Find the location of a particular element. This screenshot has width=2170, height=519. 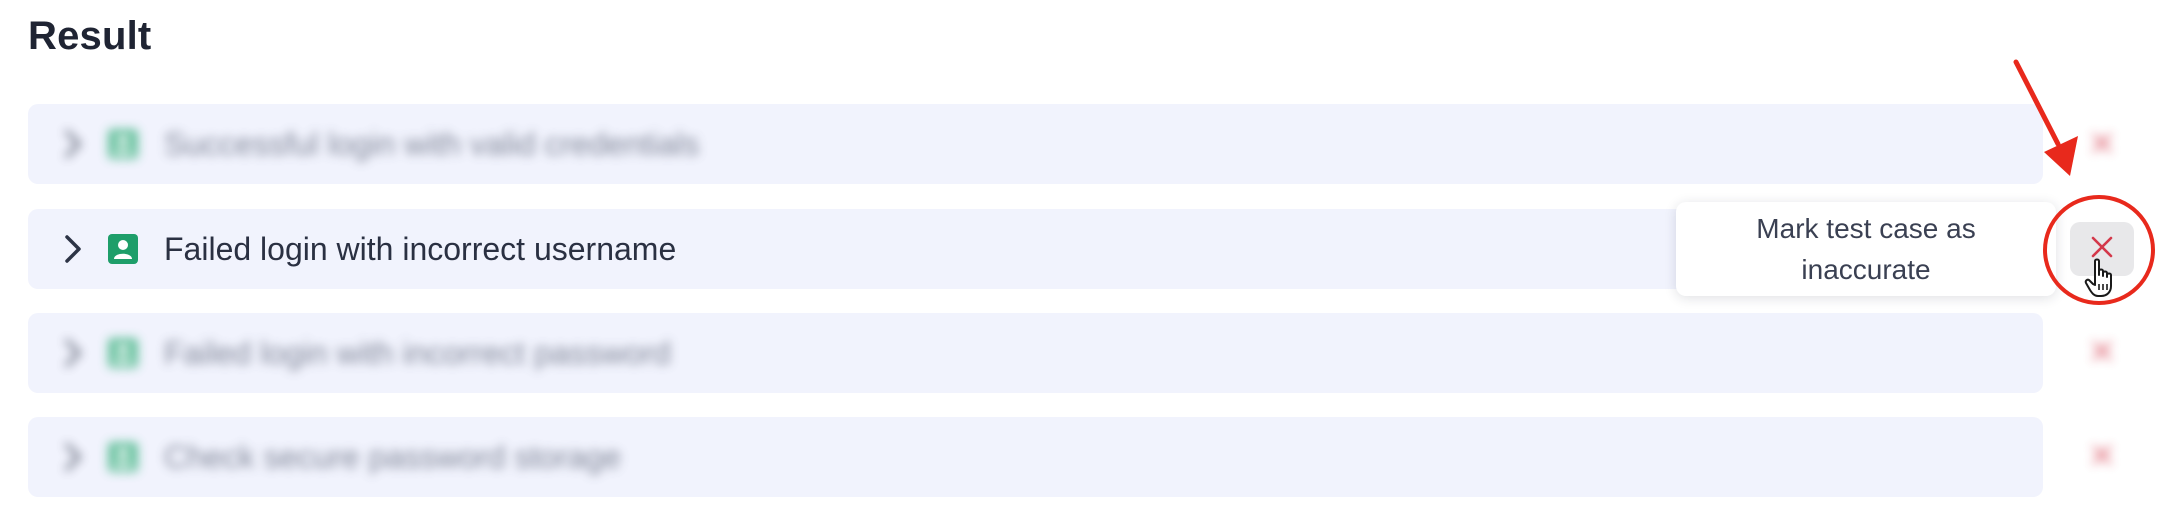

test-case-label: Check secure password storage is located at coordinates (393, 456).